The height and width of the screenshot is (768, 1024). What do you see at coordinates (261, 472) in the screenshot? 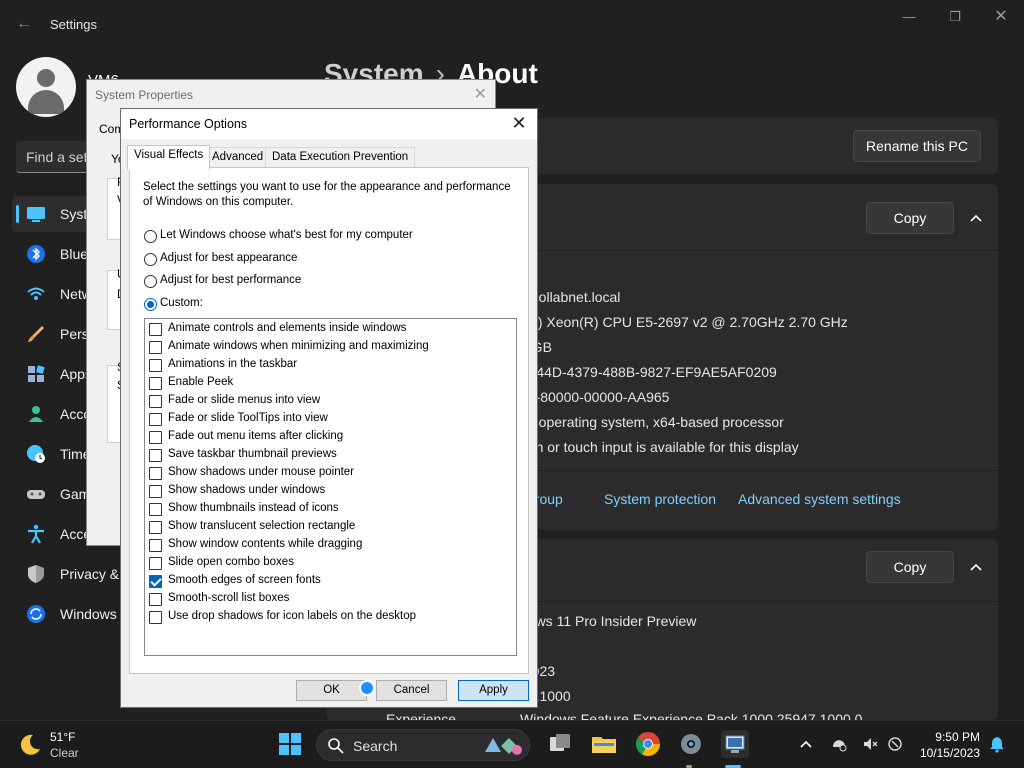
I see `checkbox-label: Show shadows under mouse pointer` at bounding box center [261, 472].